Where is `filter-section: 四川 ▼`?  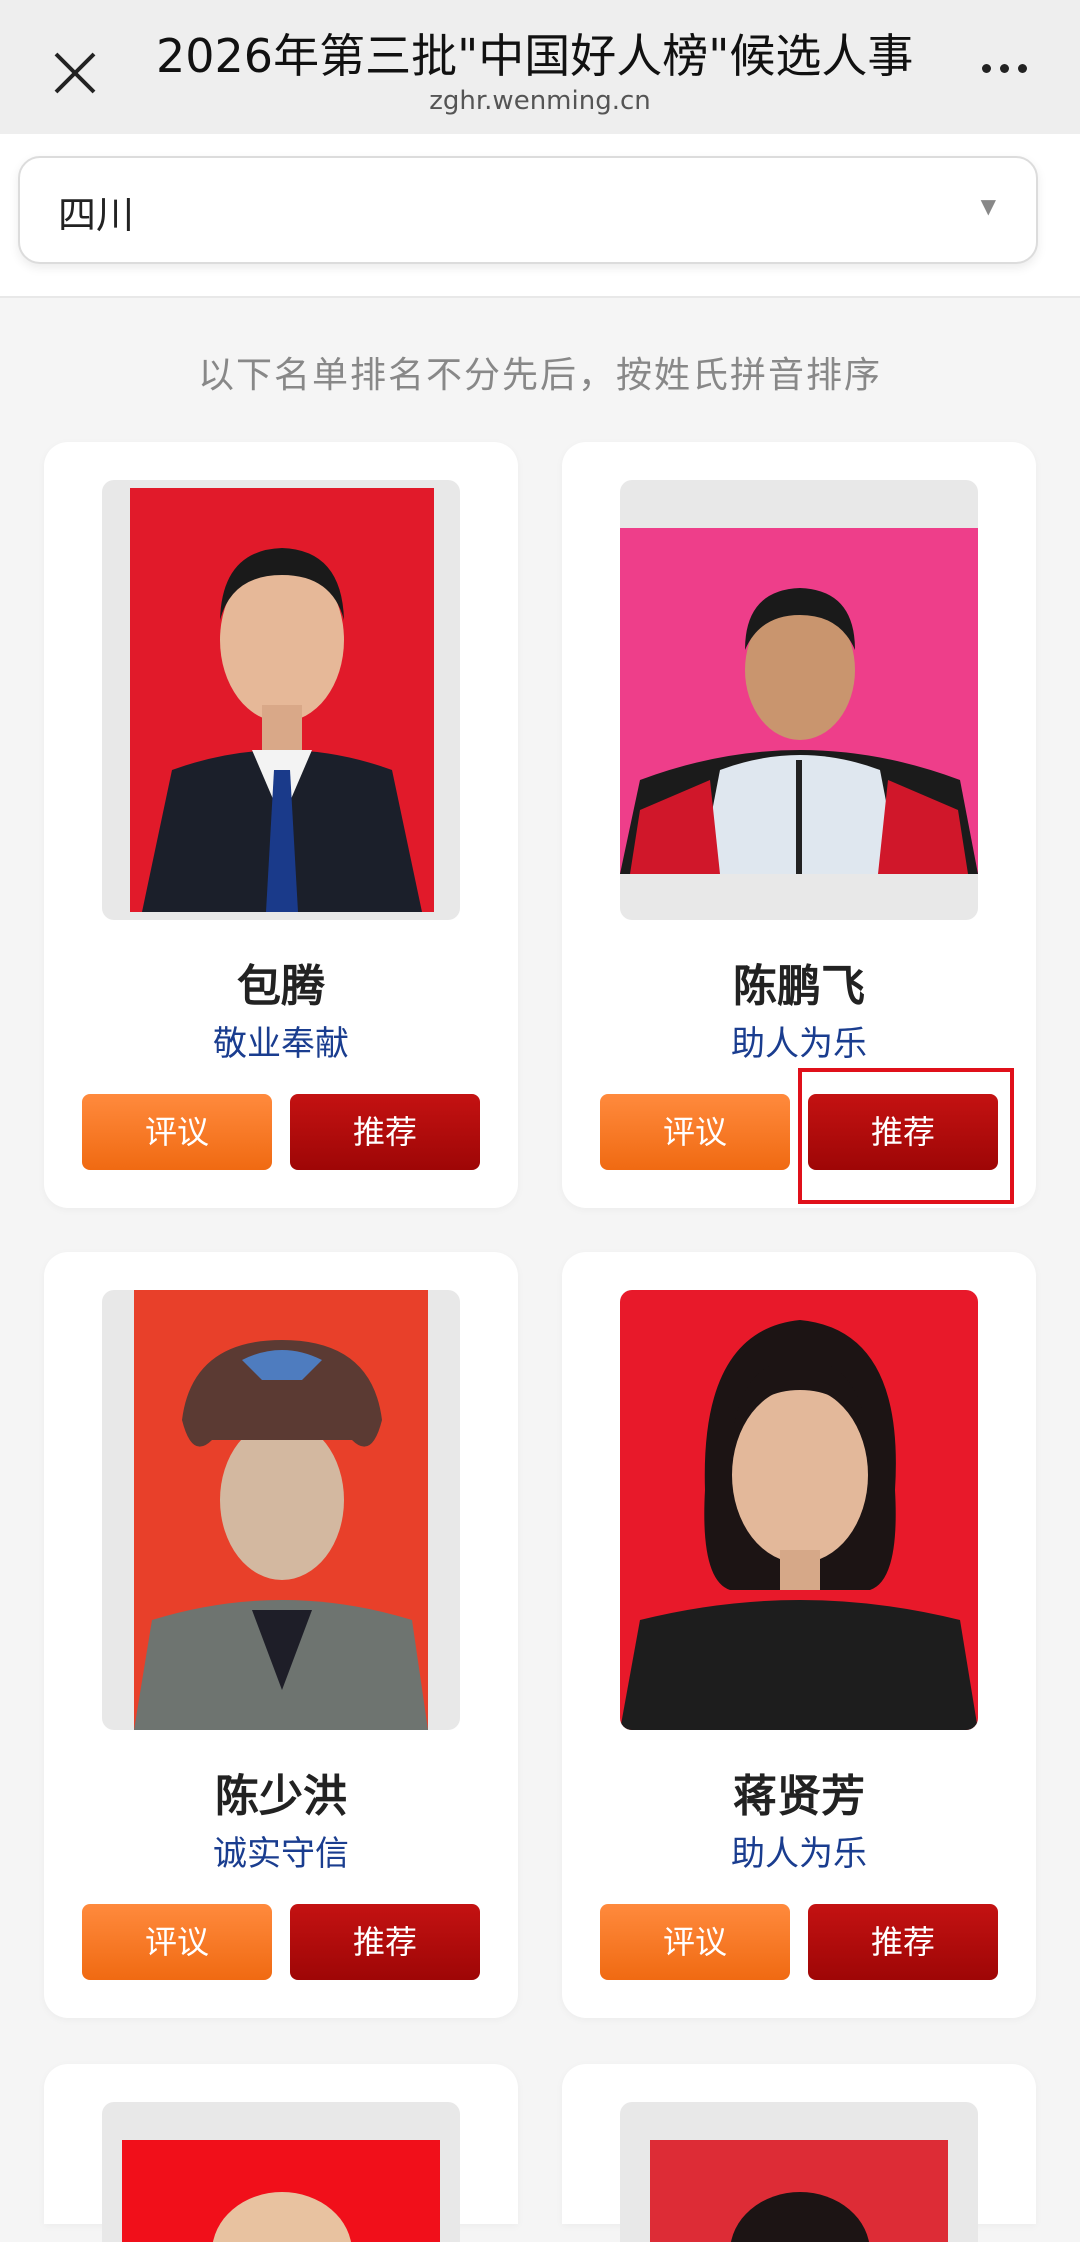
filter-section: 四川 ▼ is located at coordinates (540, 216).